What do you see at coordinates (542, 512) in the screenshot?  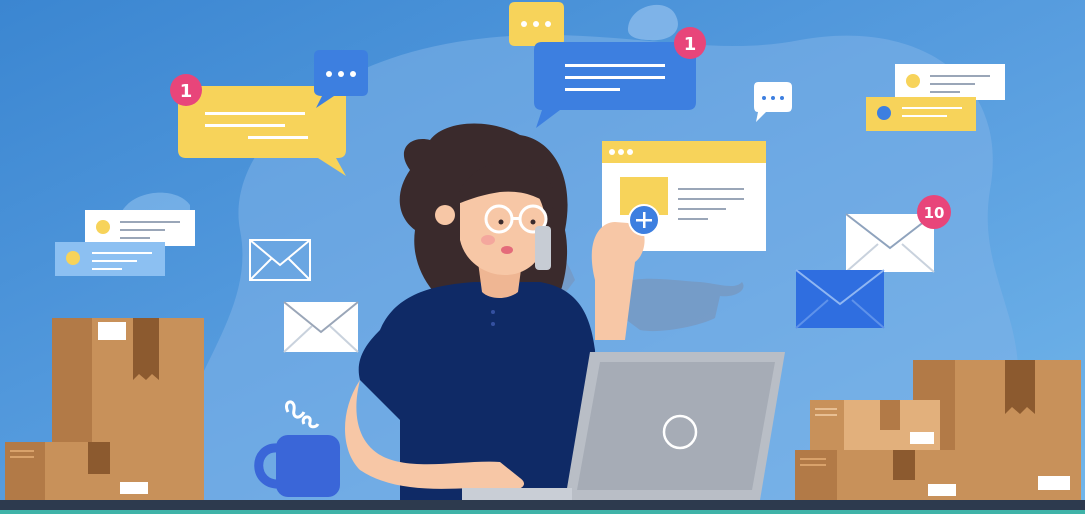 I see `desk-edge` at bounding box center [542, 512].